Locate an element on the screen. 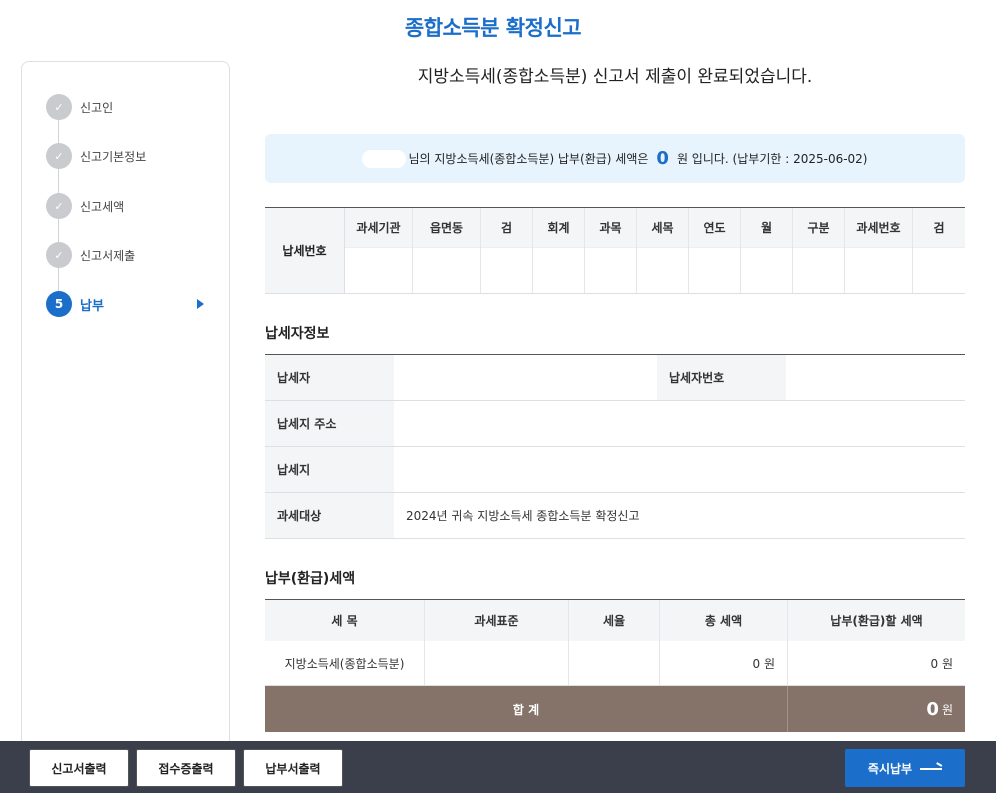 The image size is (996, 793). total-label: 합 계 is located at coordinates (526, 709).